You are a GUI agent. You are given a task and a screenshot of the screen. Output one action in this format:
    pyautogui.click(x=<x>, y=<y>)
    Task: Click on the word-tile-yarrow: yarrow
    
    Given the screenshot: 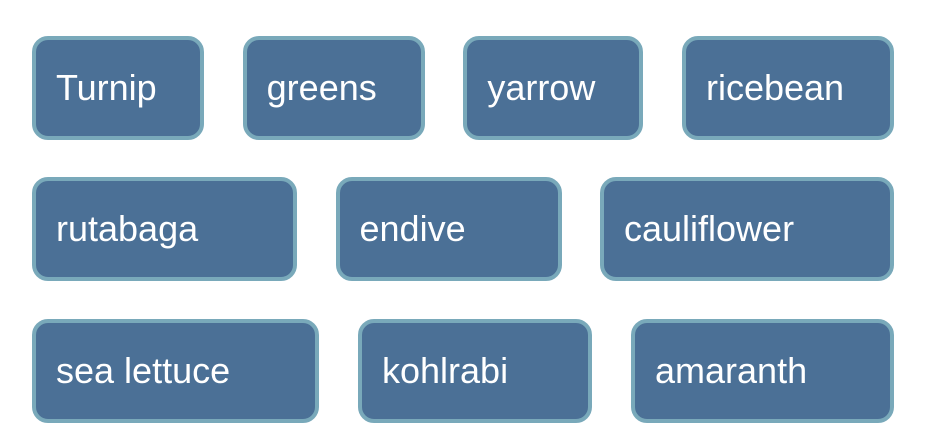 What is the action you would take?
    pyautogui.click(x=553, y=88)
    